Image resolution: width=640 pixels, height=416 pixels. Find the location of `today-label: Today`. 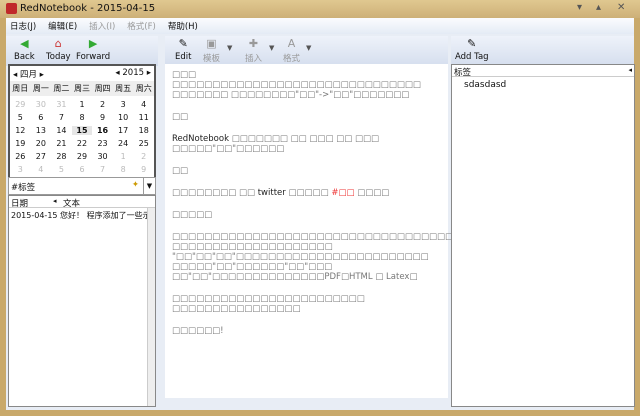

today-label: Today is located at coordinates (58, 57).